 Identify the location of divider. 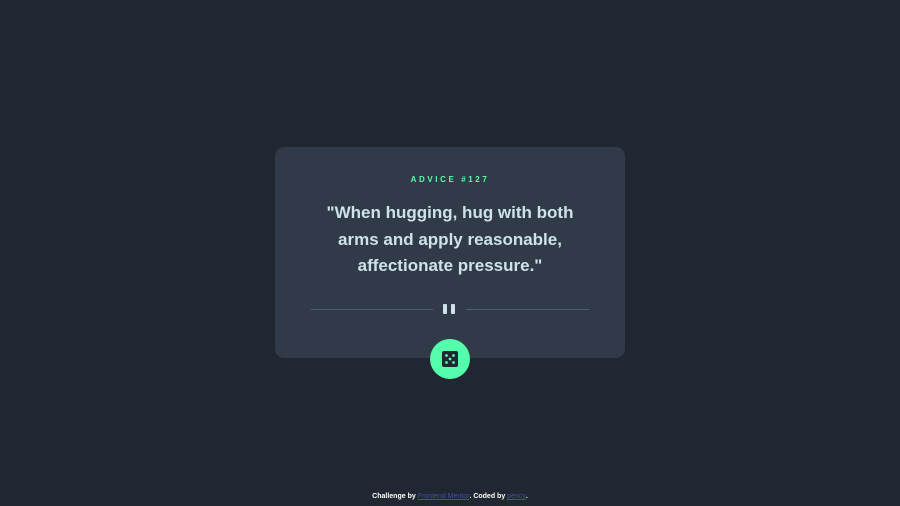
(450, 309).